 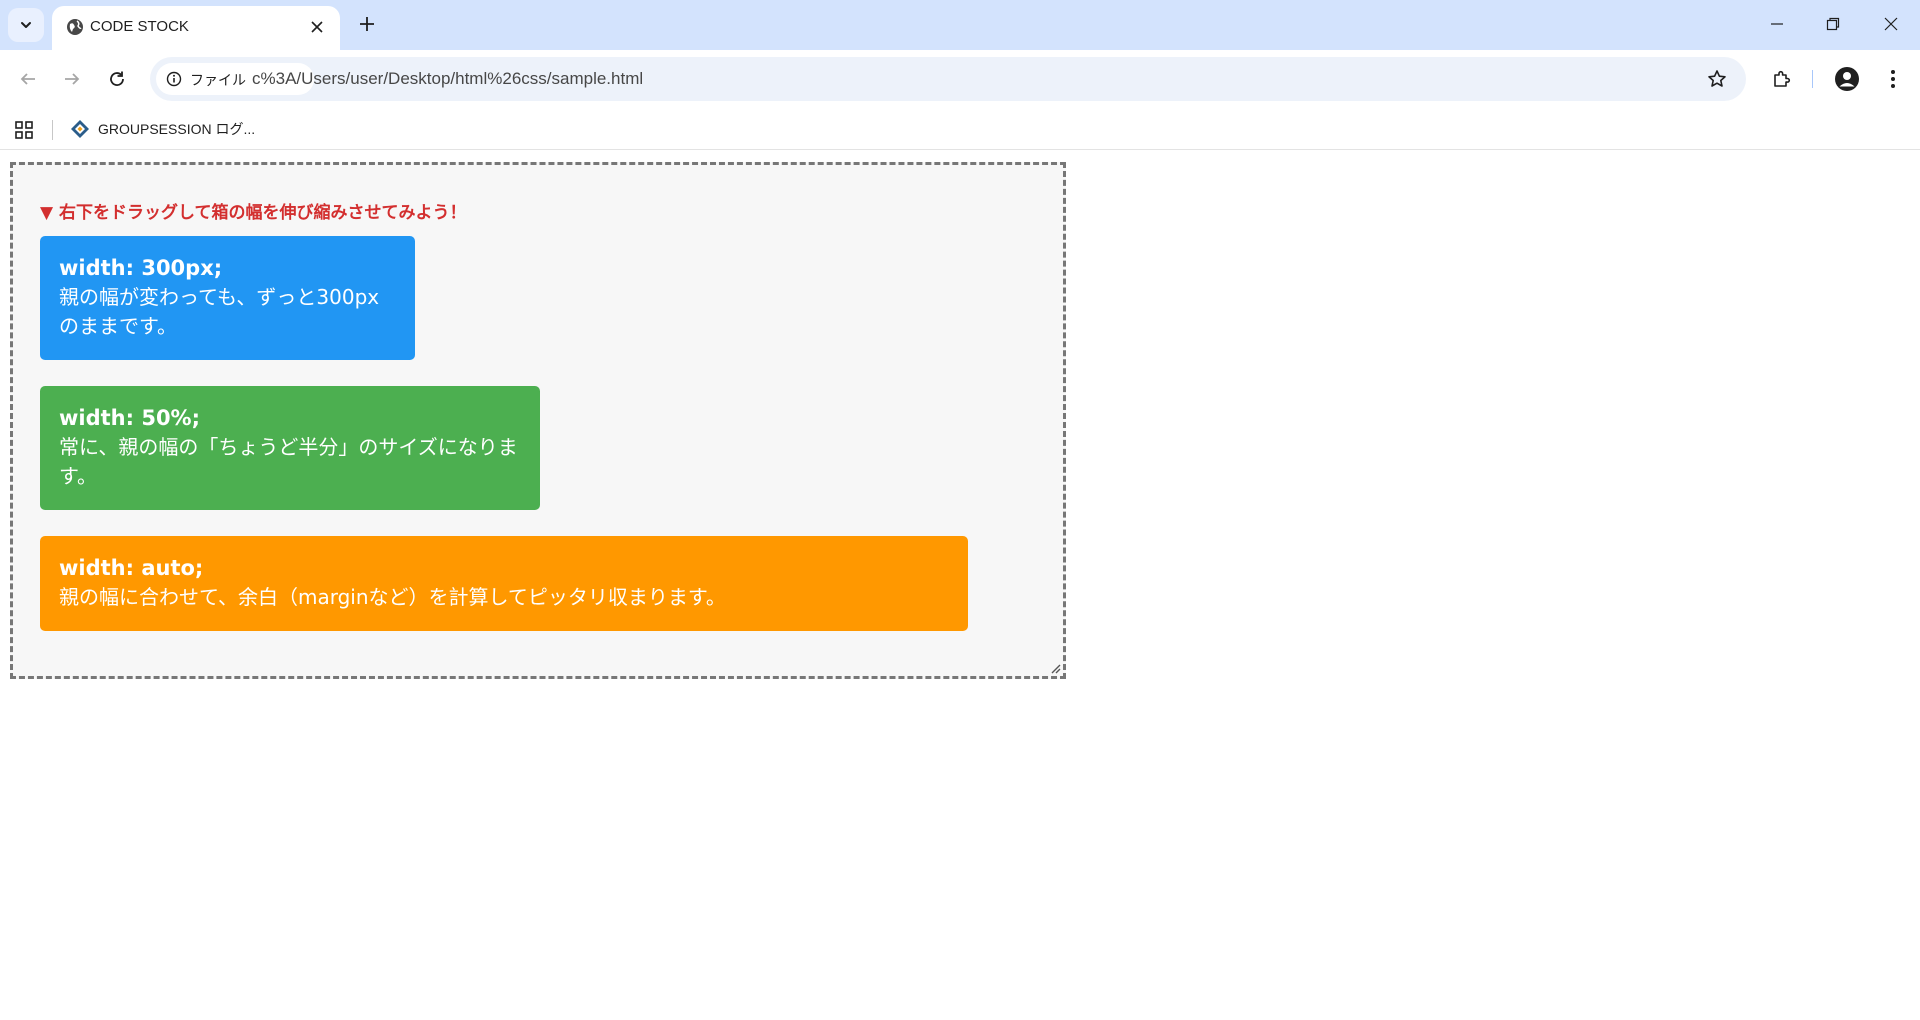 I want to click on drag-hint: ▼ 右下をドラッグして箱の幅を伸び縮みさせてみよう！, so click(x=253, y=213).